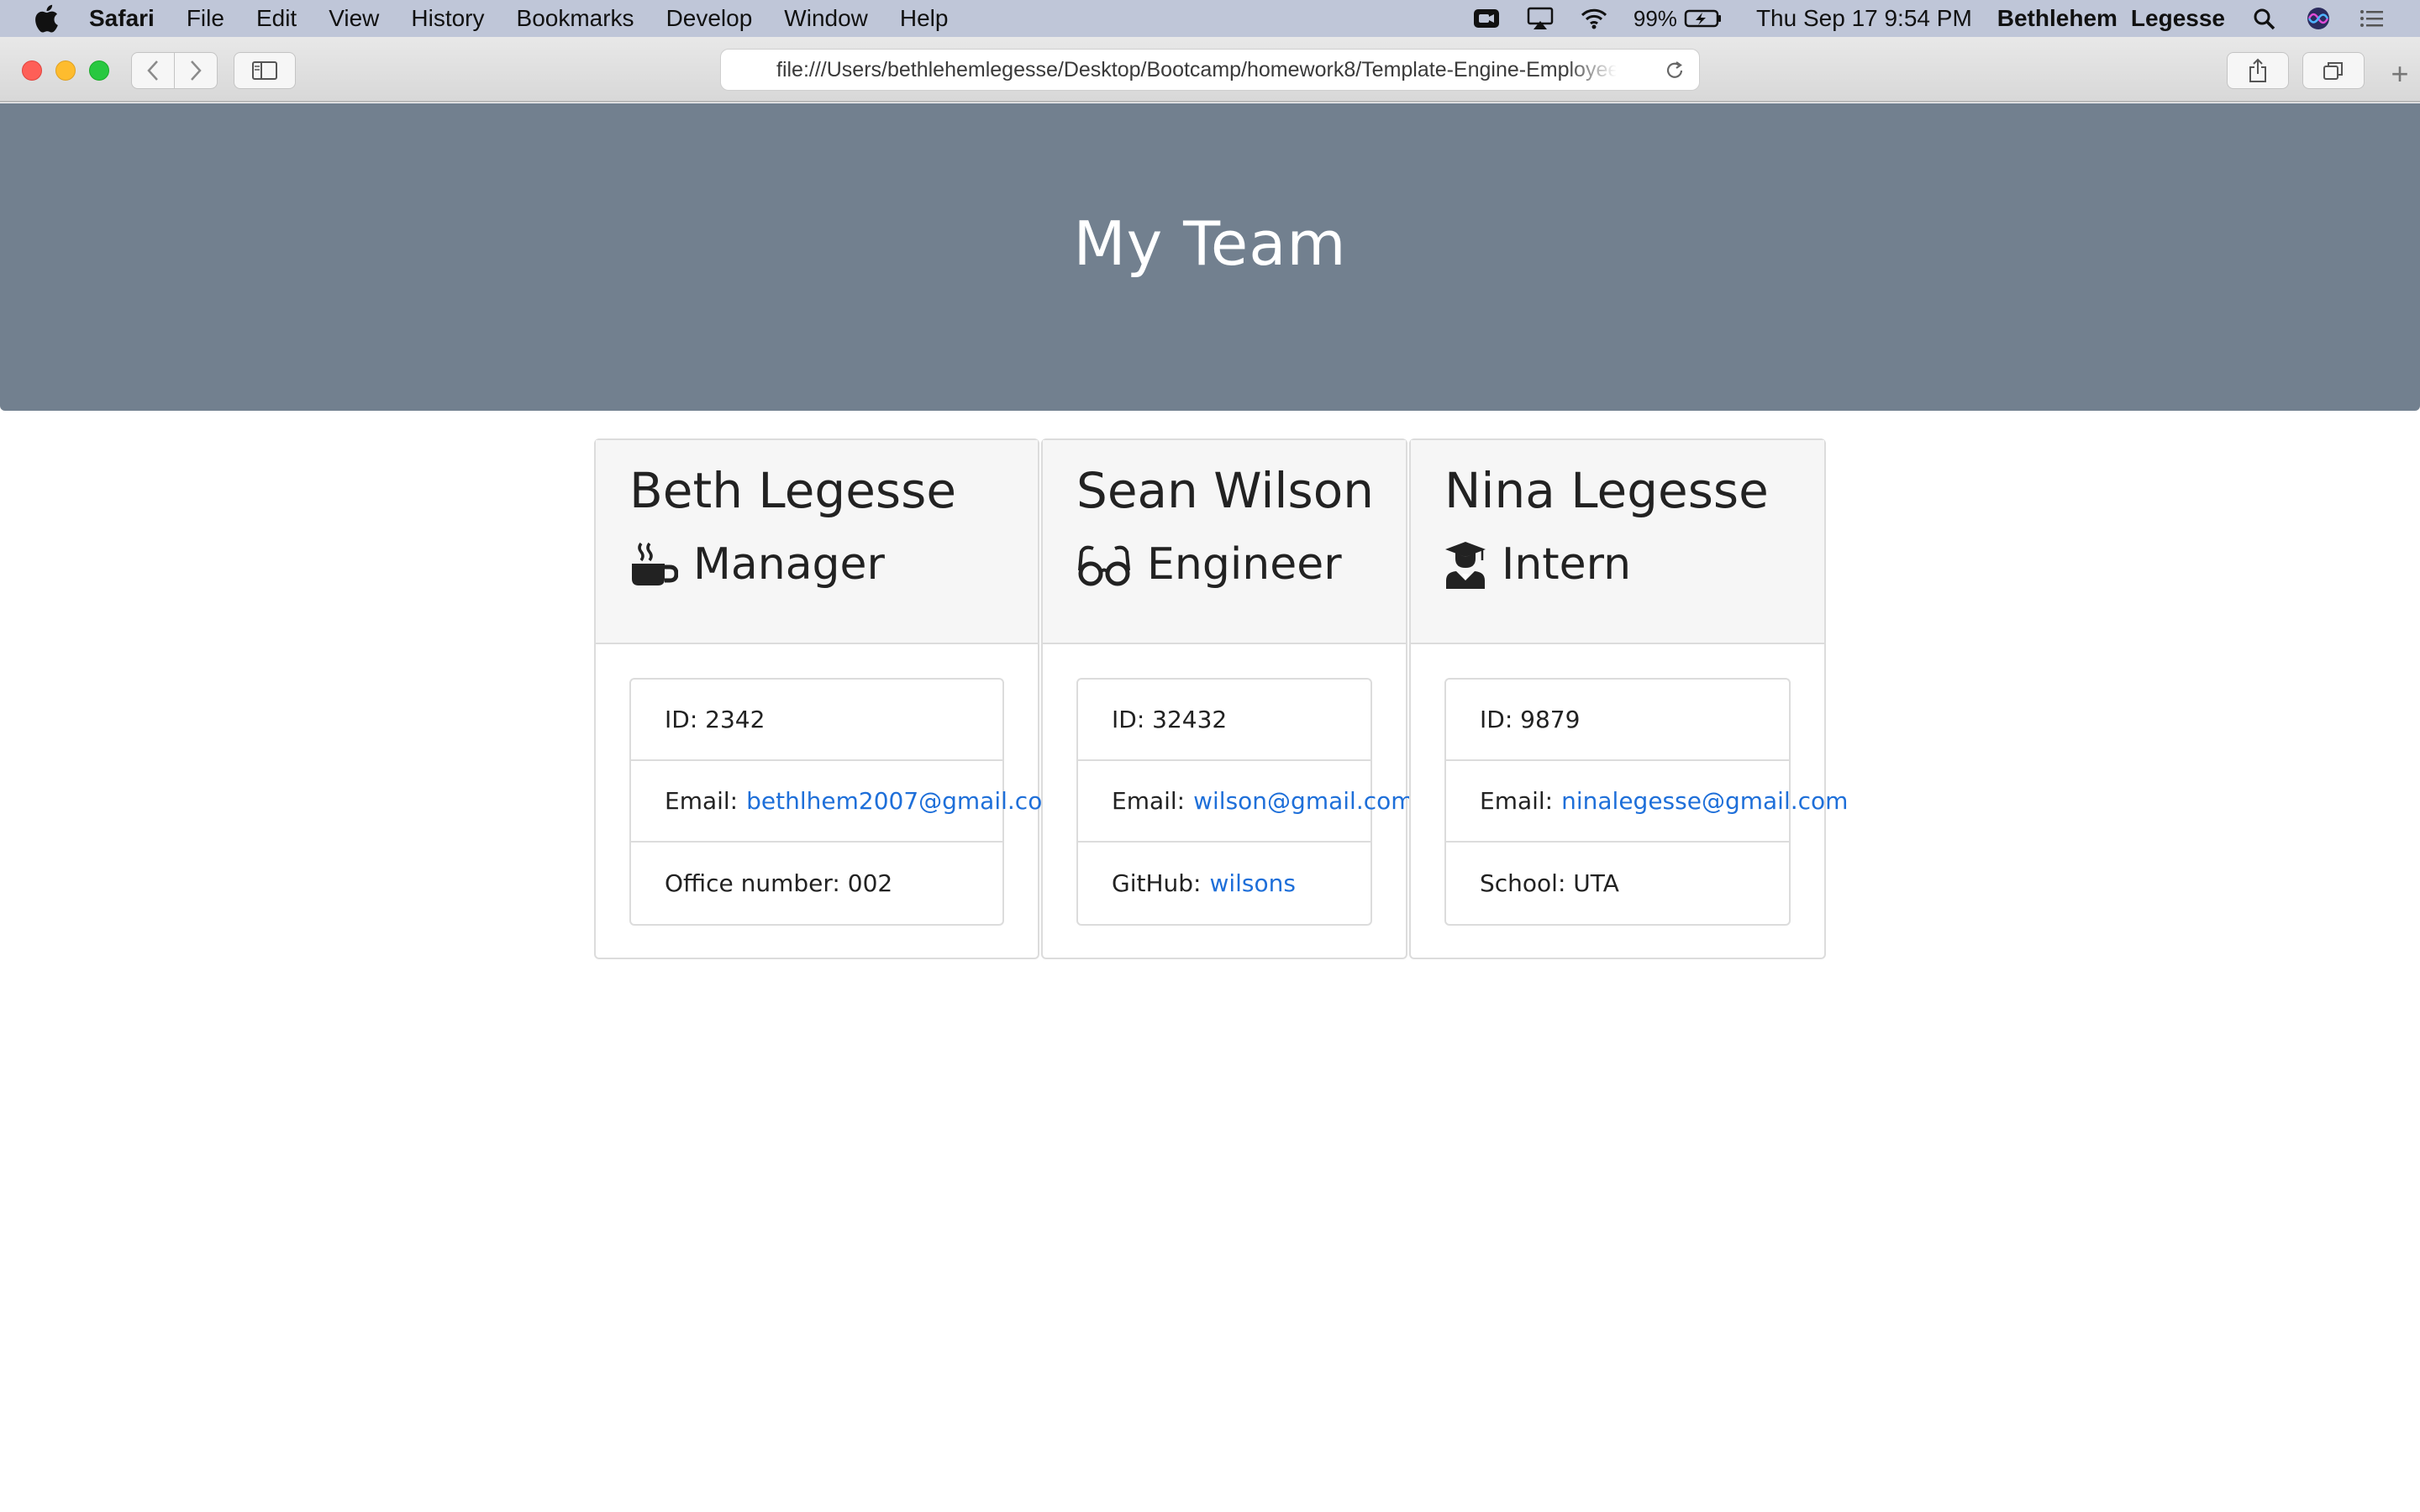  I want to click on share-icon, so click(2257, 70).